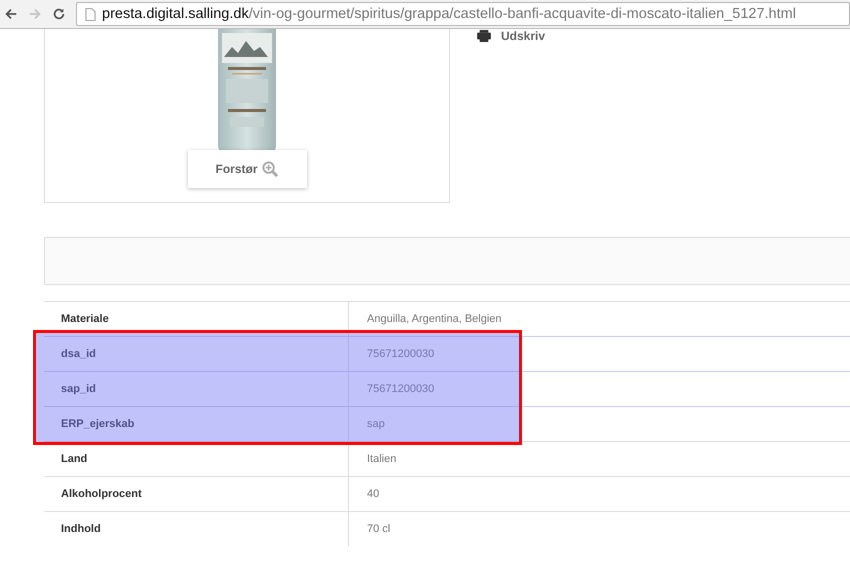 This screenshot has height=580, width=850. Describe the element at coordinates (90, 14) in the screenshot. I see `page-icon` at that location.